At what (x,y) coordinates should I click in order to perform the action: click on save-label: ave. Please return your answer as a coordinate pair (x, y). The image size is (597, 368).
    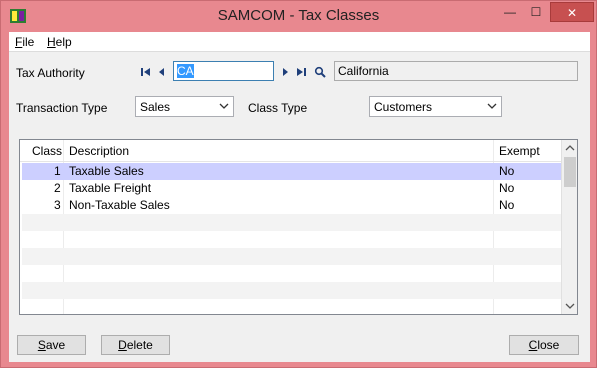
    Looking at the image, I should click on (55, 345).